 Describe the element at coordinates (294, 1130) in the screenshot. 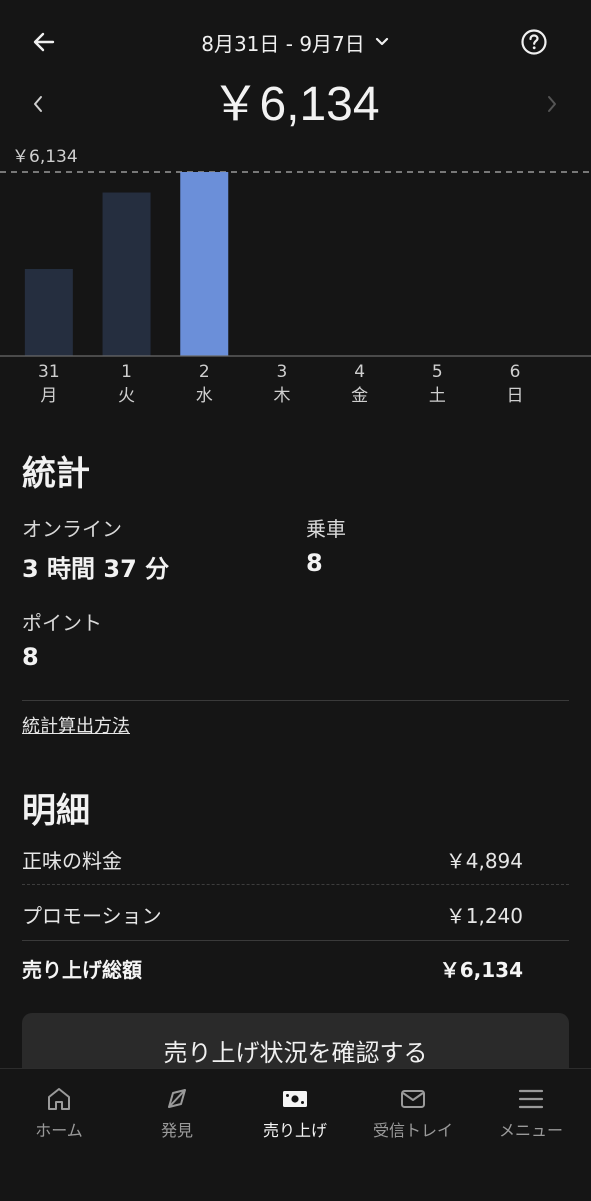

I see `nav-label: 売り上げ` at that location.